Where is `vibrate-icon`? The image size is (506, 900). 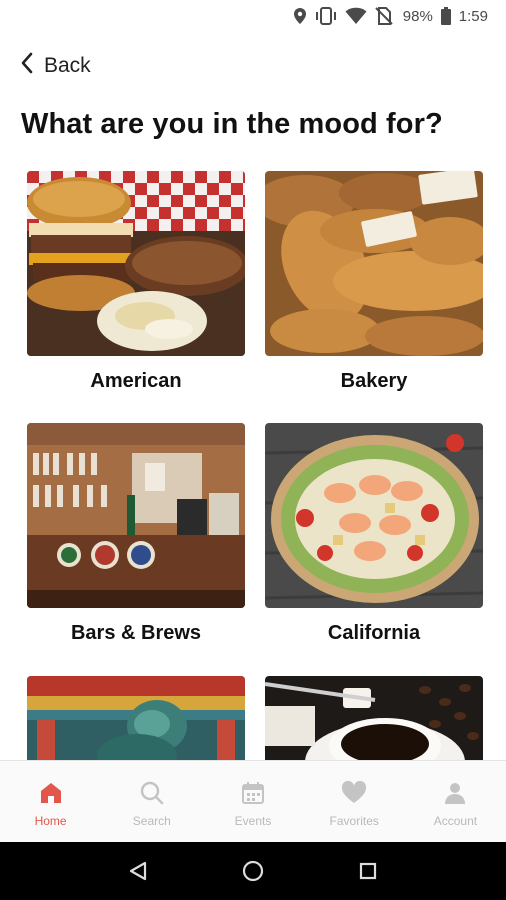 vibrate-icon is located at coordinates (326, 16).